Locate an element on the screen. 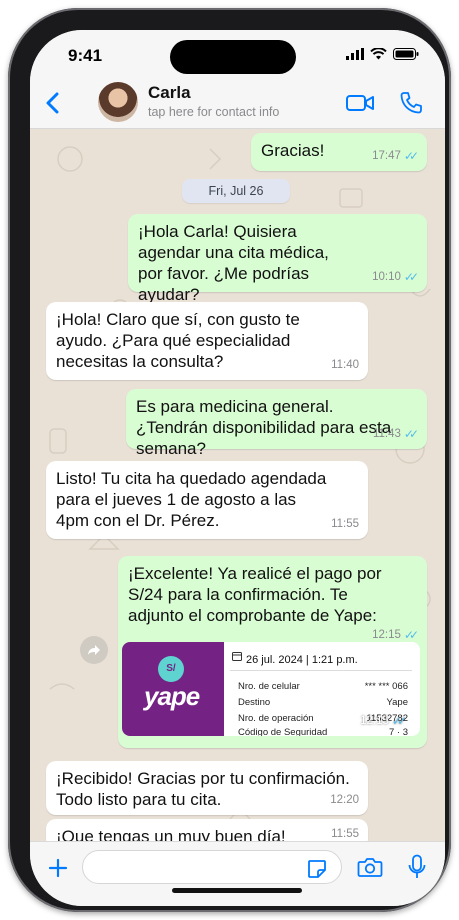  message-time: 10:10 is located at coordinates (386, 277).